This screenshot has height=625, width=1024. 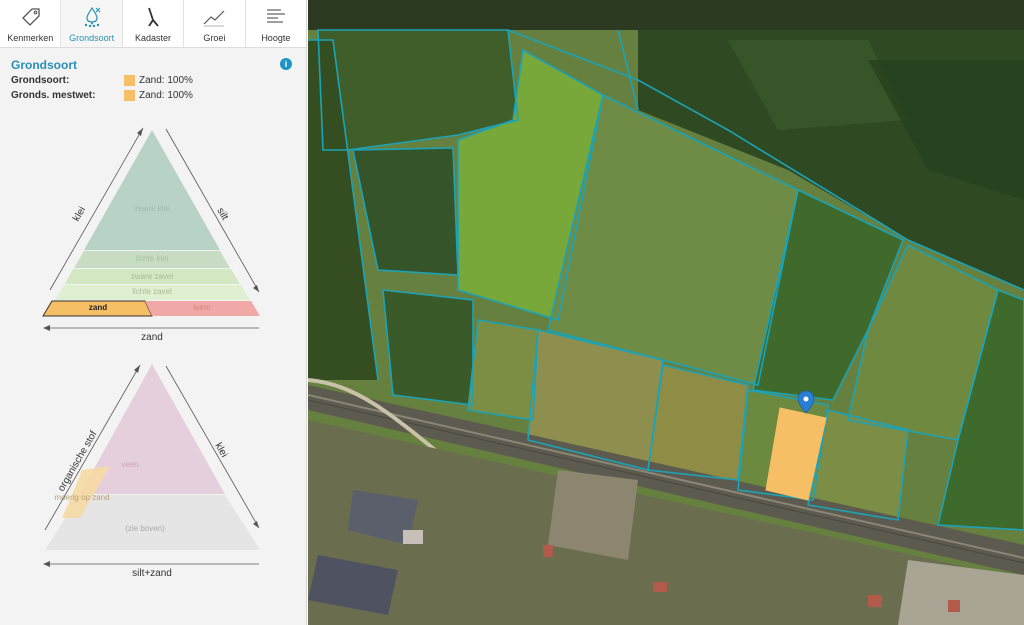 I want to click on property-row-mestwet: Gronds. mestwet: Zand: 100%, so click(x=153, y=95).